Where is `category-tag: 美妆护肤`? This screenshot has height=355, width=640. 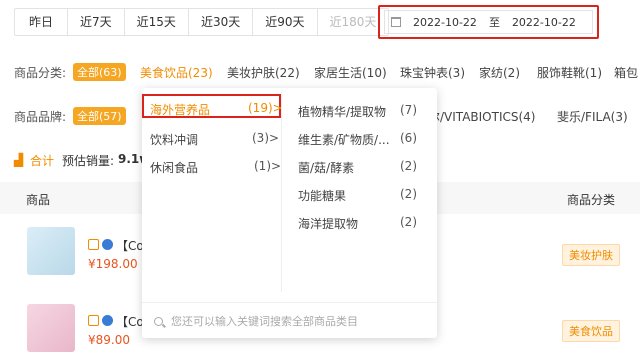 category-tag: 美妆护肤 is located at coordinates (591, 255).